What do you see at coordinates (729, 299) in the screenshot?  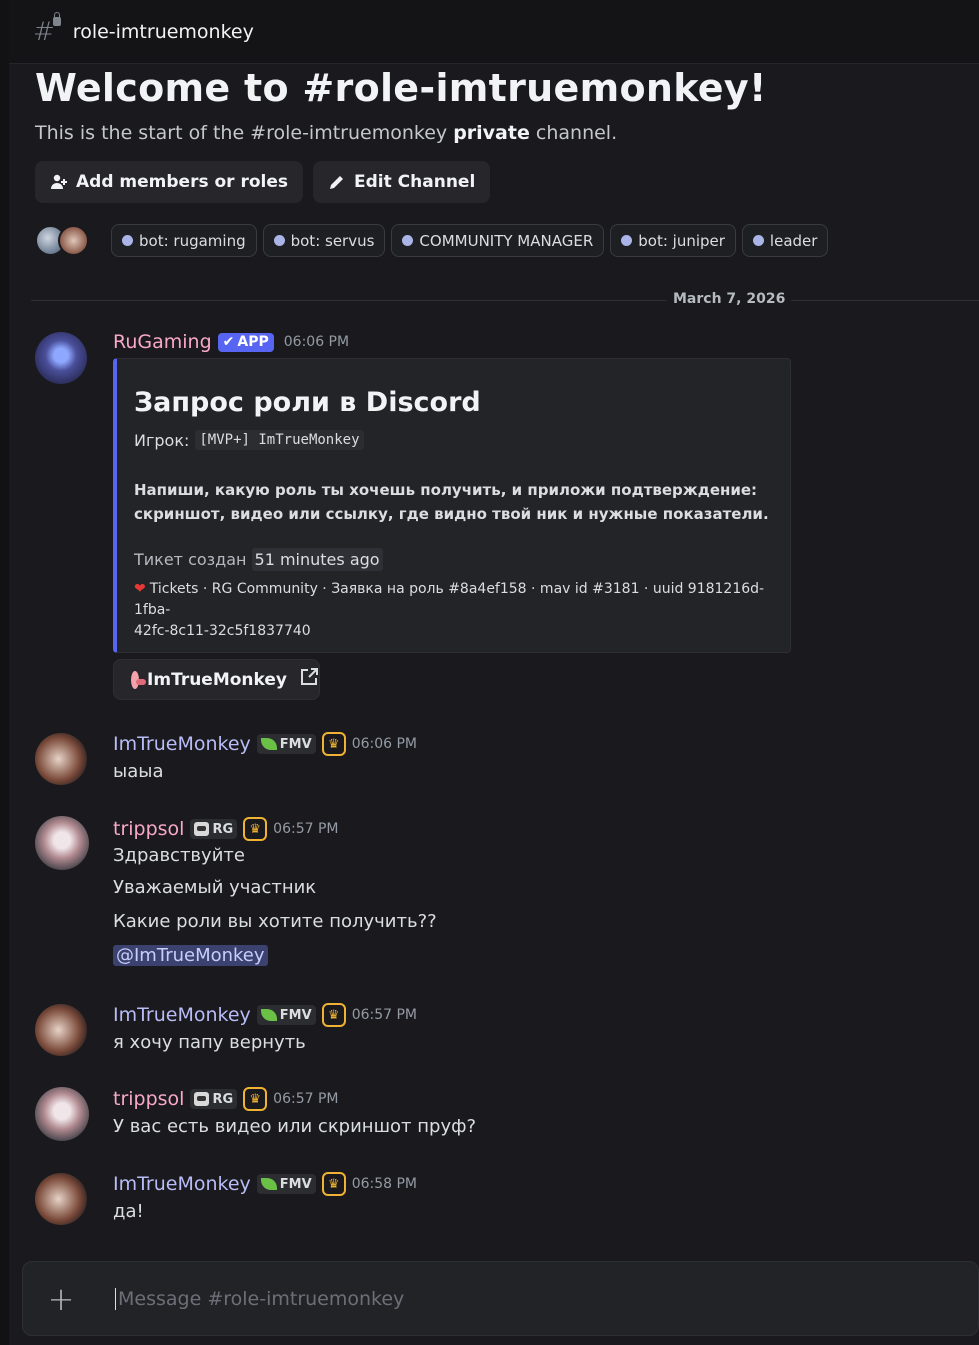 I see `date-divider-label: March 7, 2026` at bounding box center [729, 299].